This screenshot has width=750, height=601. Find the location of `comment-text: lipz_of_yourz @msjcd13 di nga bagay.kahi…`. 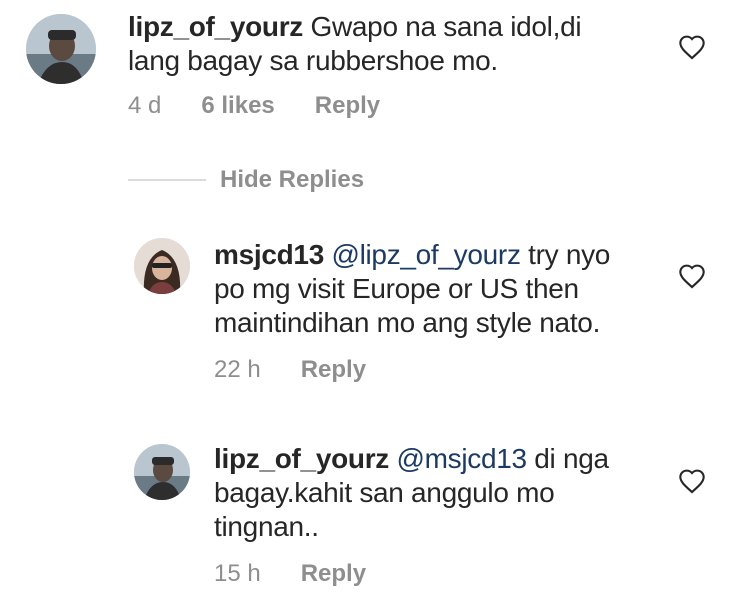

comment-text: lipz_of_yourz @msjcd13 di nga bagay.kahi… is located at coordinates (411, 493).